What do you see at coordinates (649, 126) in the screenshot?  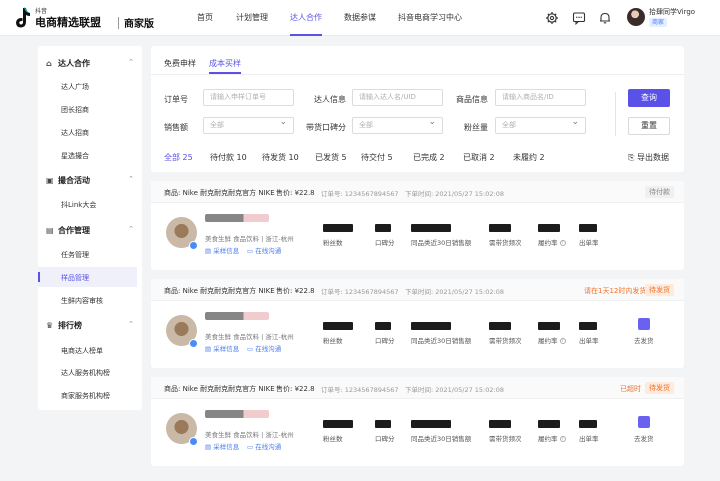 I see `reset-button: 重置` at bounding box center [649, 126].